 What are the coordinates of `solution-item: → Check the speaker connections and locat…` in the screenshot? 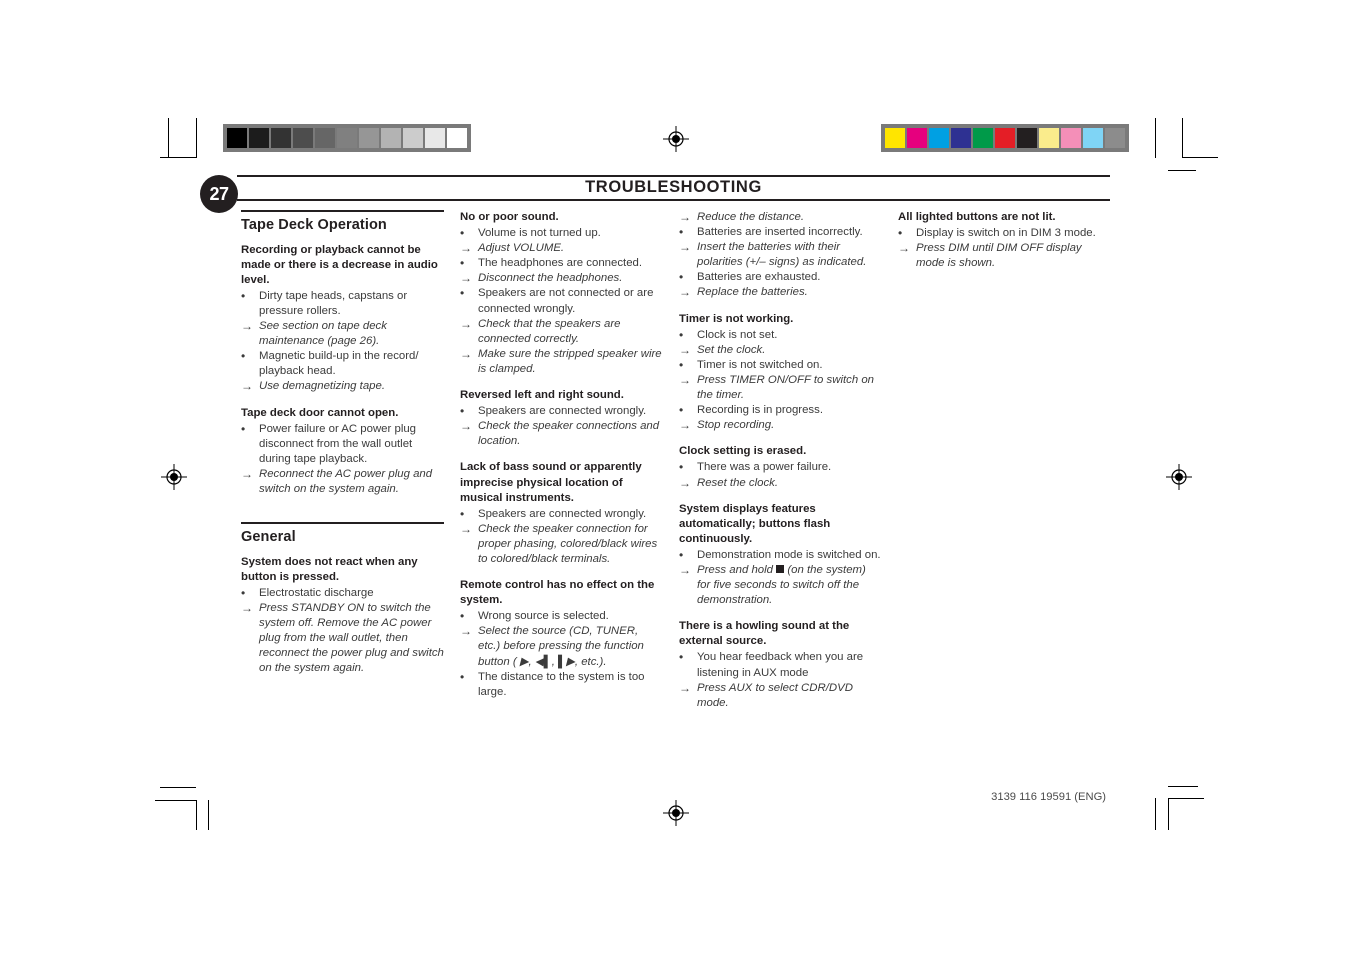 It's located at (561, 434).